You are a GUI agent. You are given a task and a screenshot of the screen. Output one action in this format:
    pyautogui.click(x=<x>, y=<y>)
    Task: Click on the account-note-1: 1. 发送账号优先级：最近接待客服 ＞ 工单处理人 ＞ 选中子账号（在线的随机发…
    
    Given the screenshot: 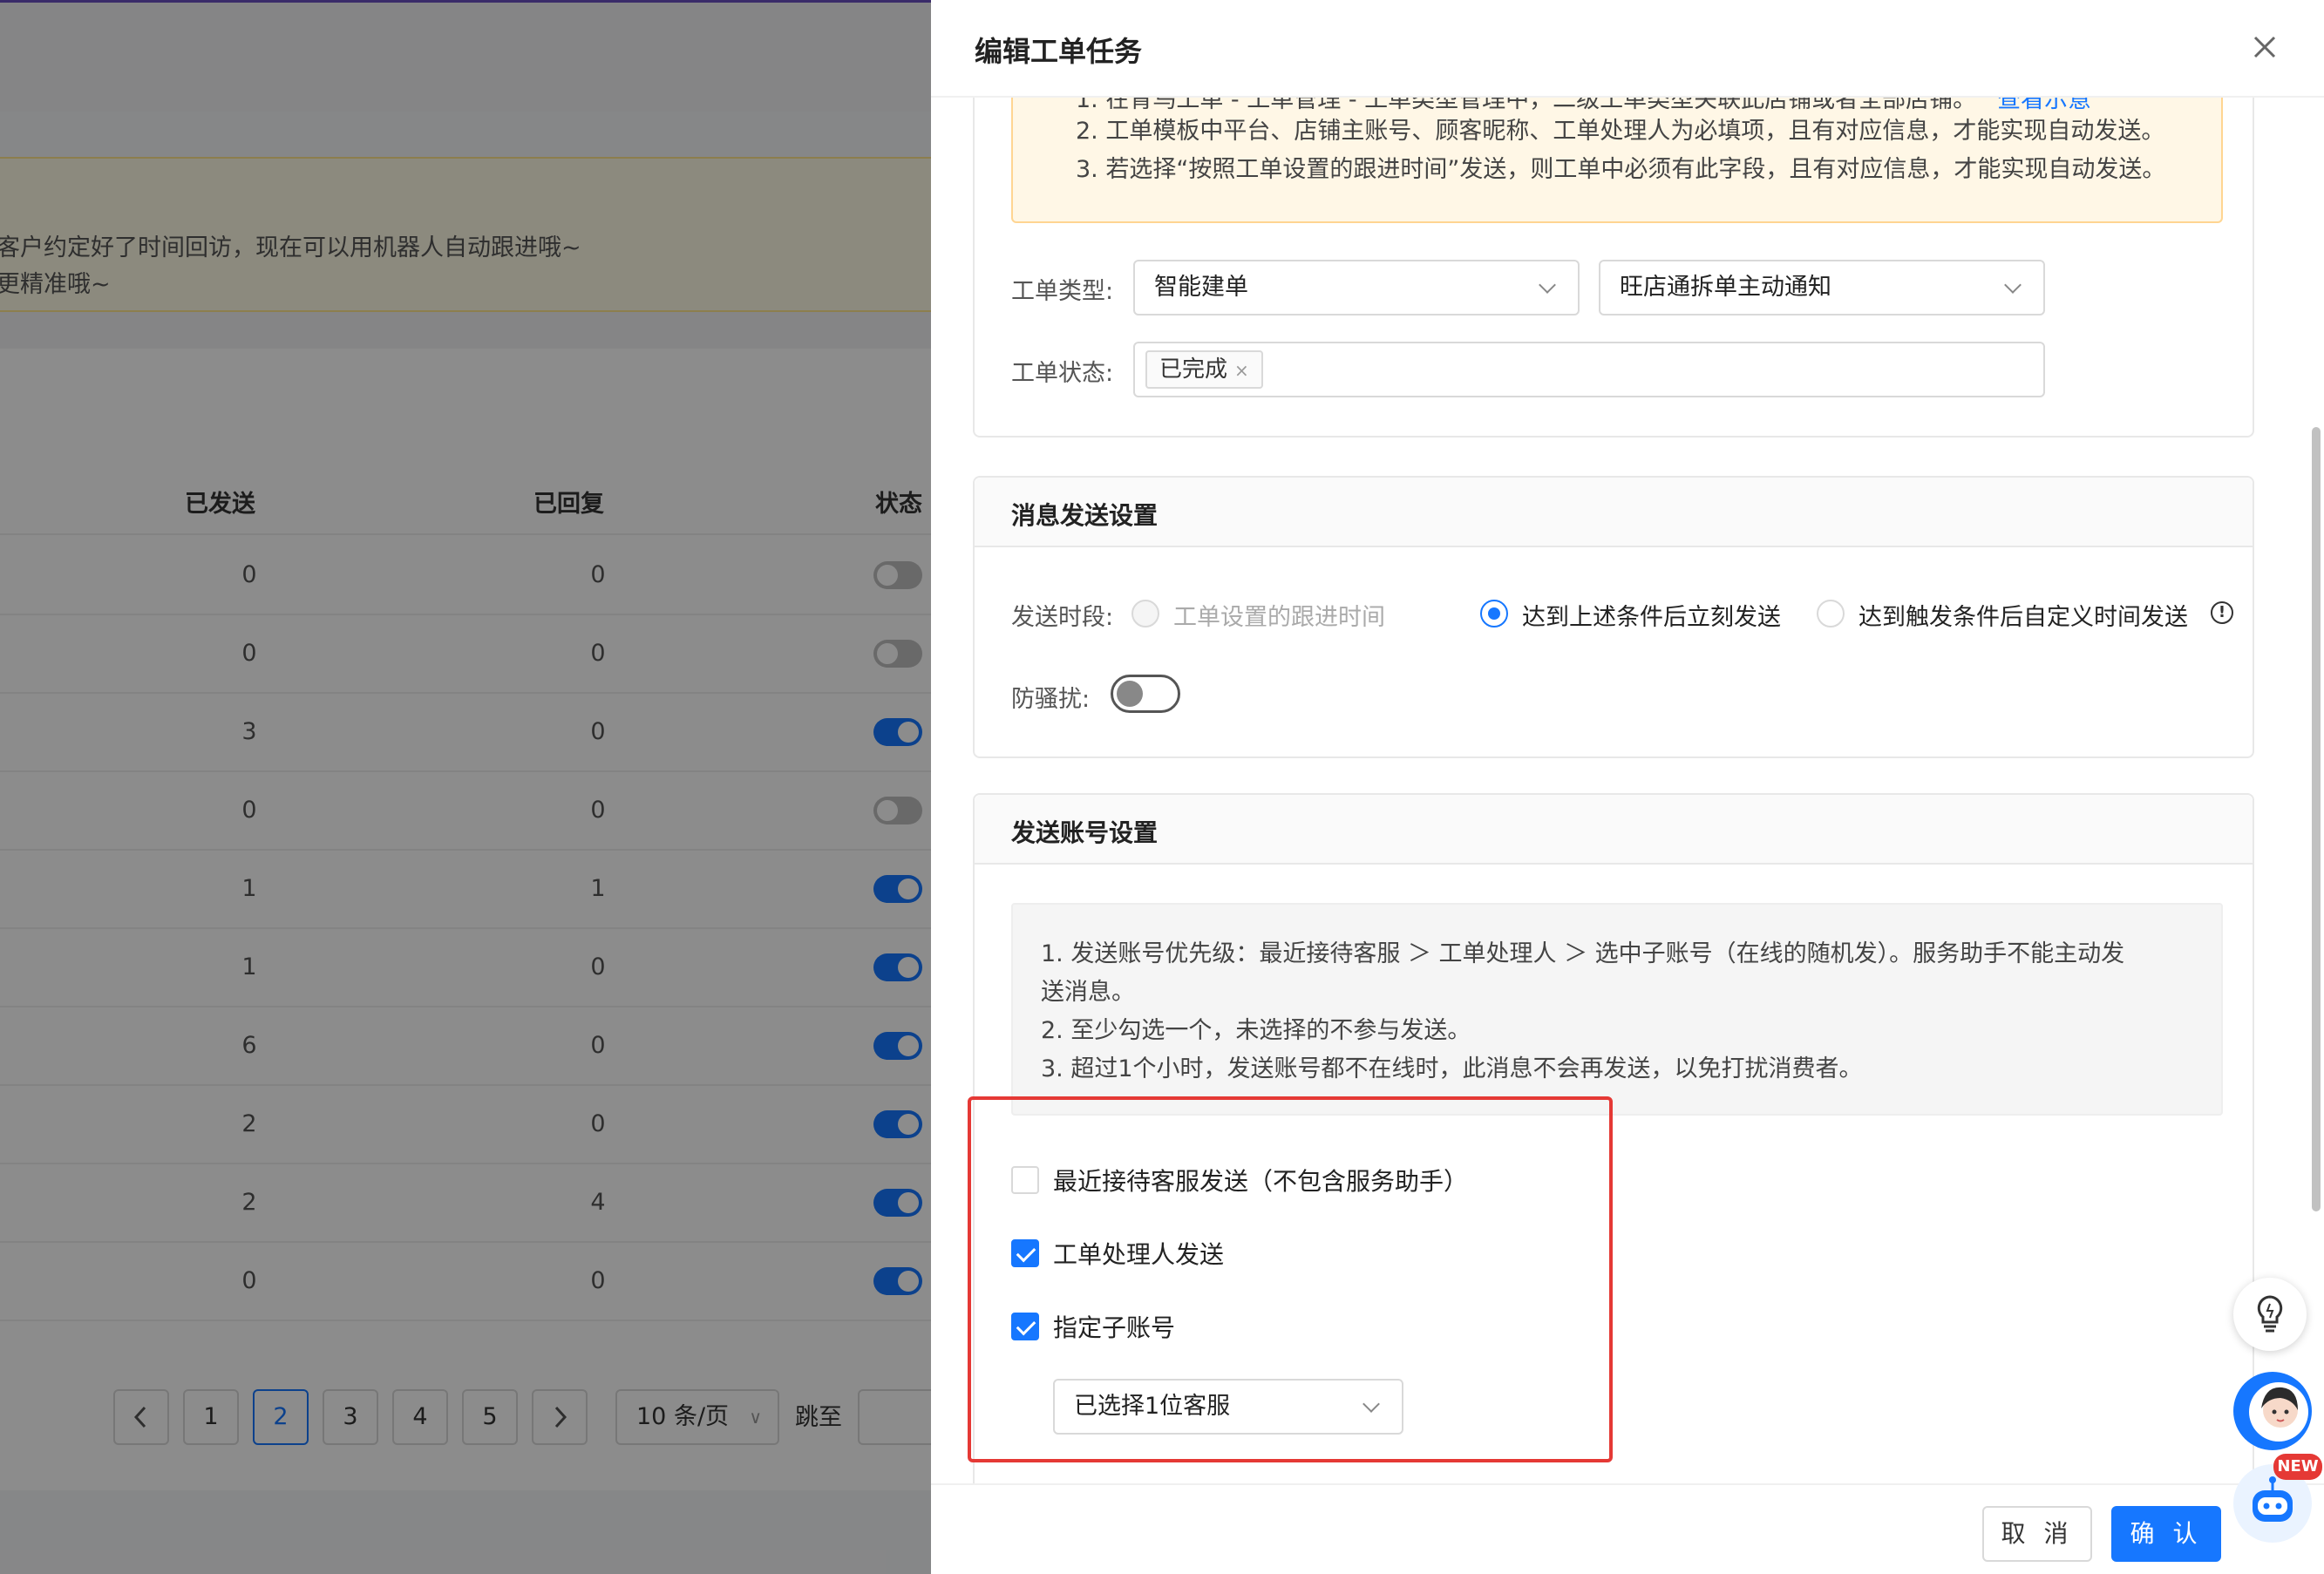 What is the action you would take?
    pyautogui.click(x=1583, y=953)
    